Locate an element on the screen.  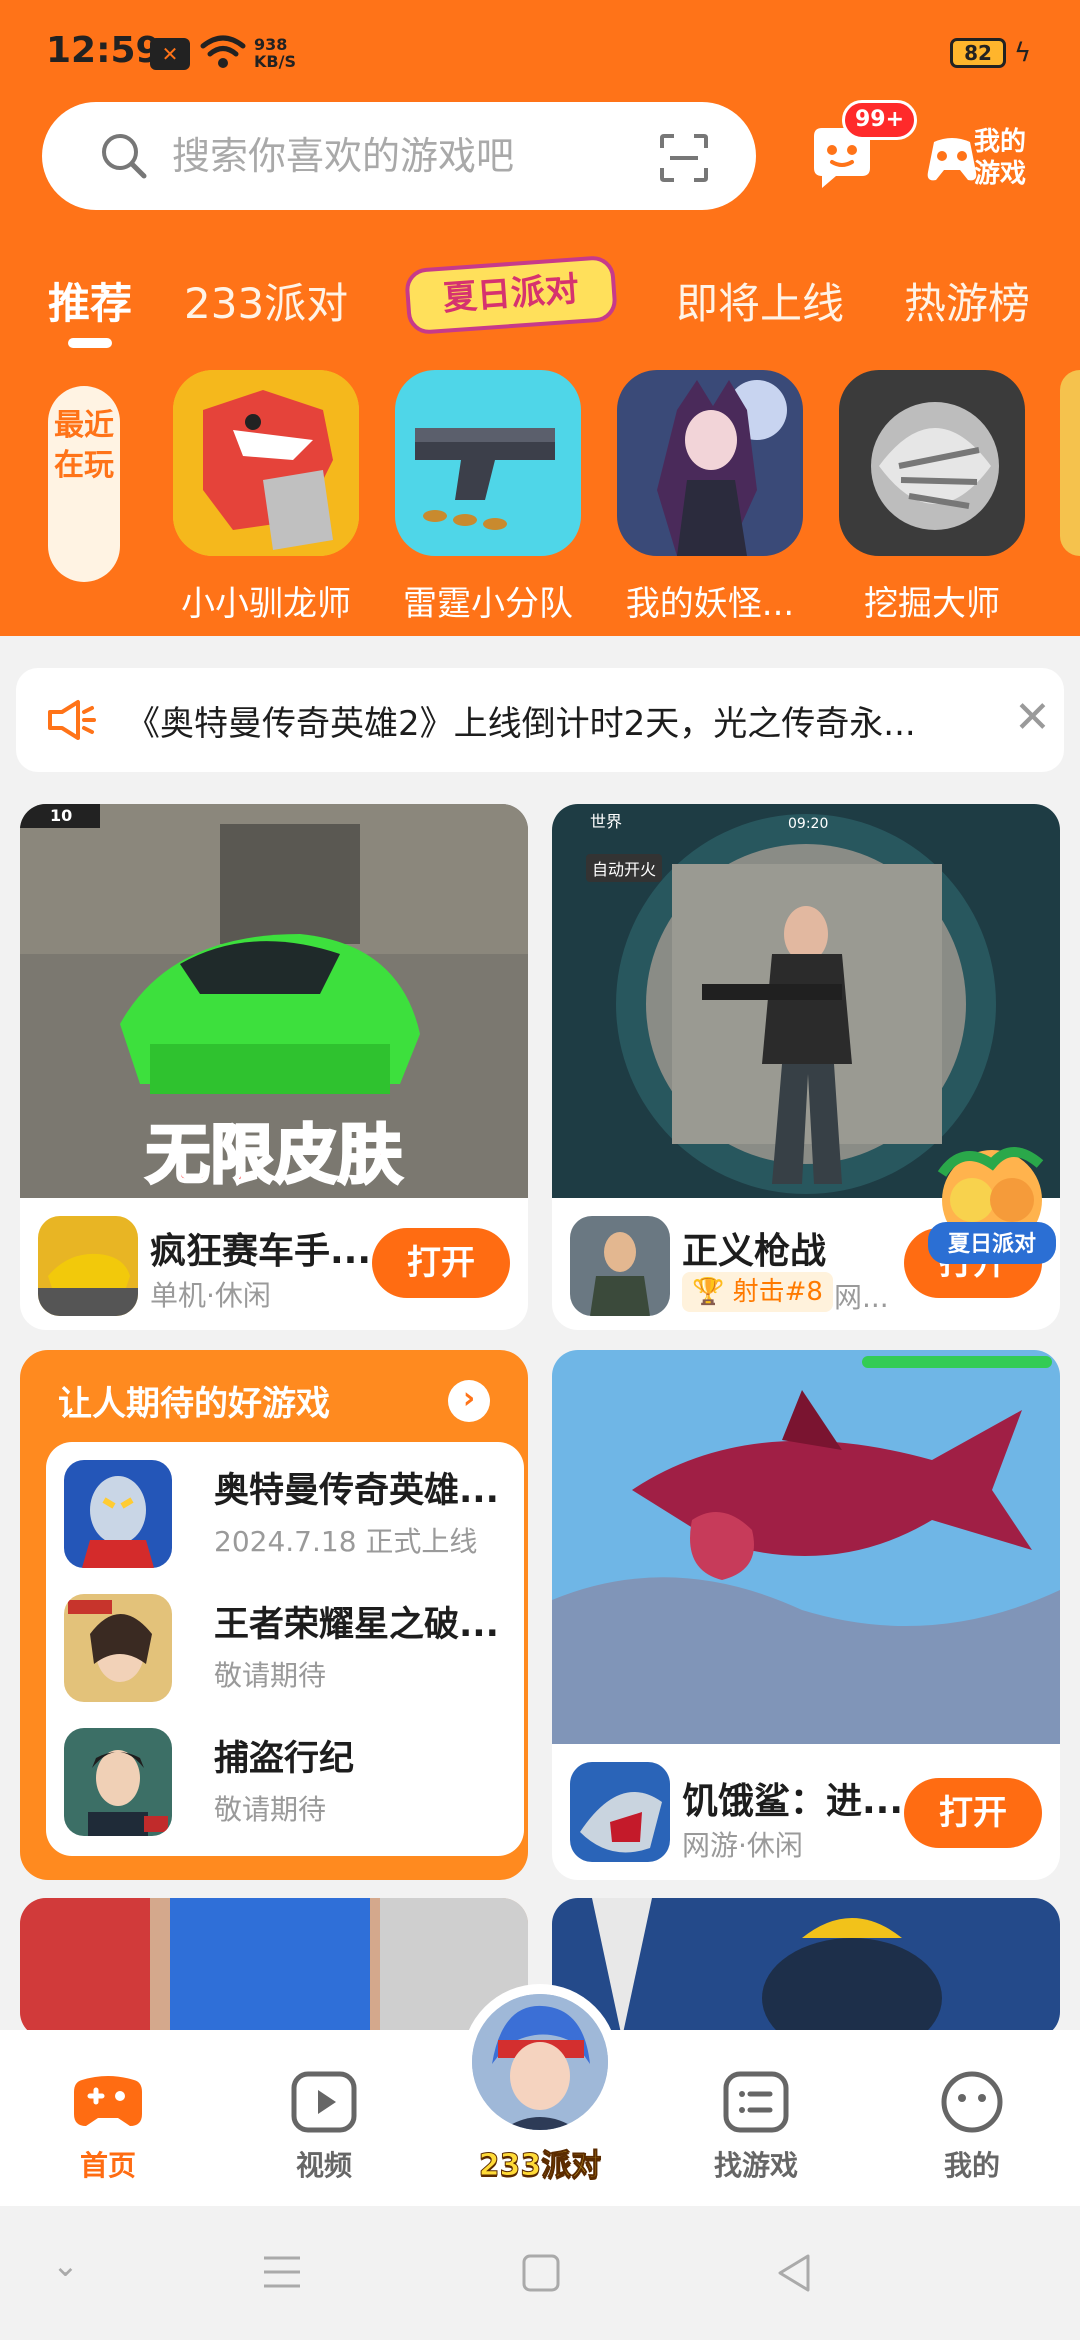
game-card: 世界 自动开火 09:20 正义枪战 🏆 射击#8 网... 打开 夏日派对 is located at coordinates (806, 1067).